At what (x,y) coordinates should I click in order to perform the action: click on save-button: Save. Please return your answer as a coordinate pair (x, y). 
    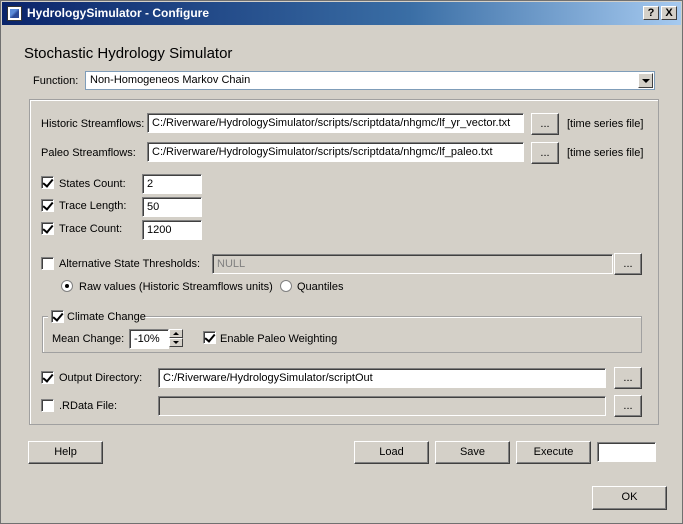
    Looking at the image, I should click on (472, 452).